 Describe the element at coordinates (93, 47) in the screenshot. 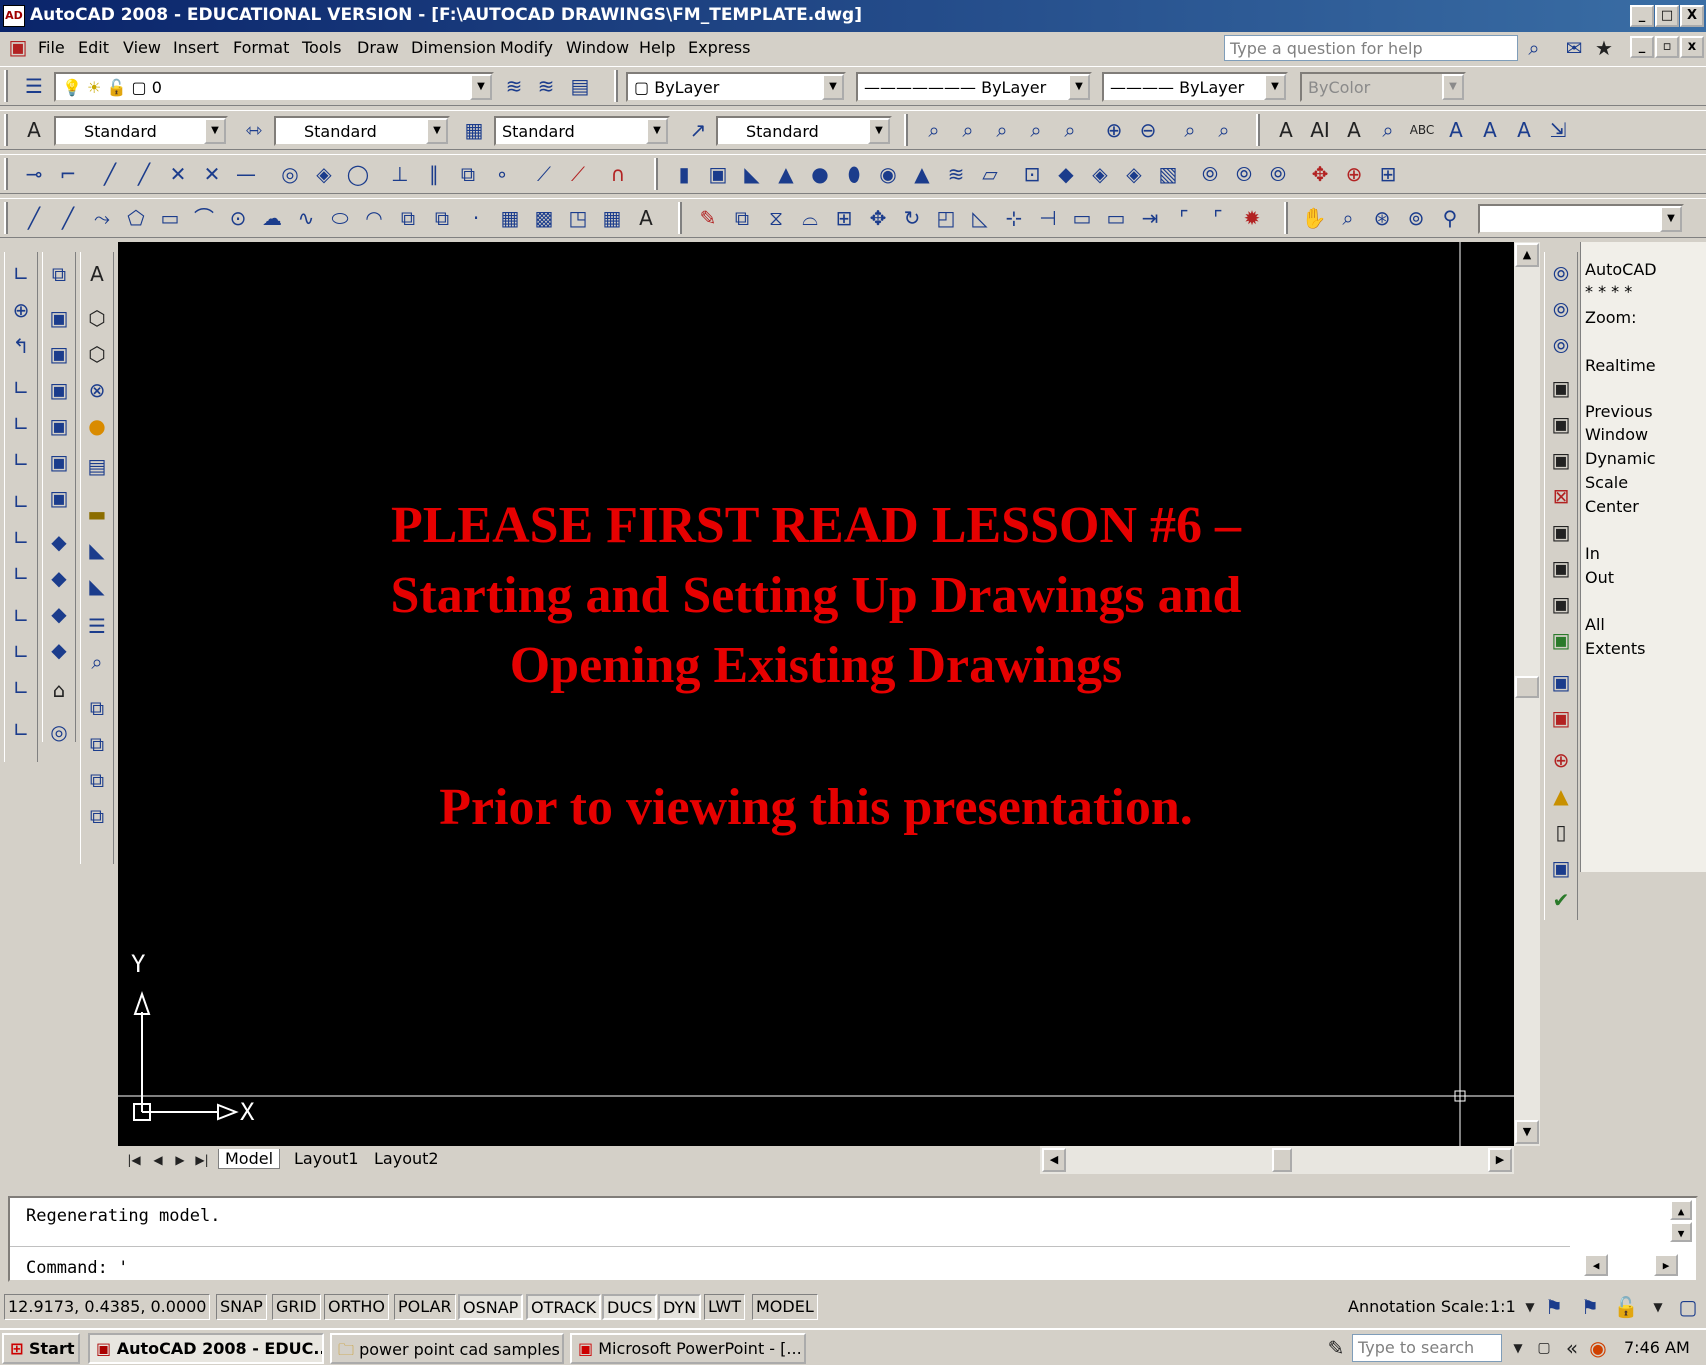

I see `menu-edit: Edit` at that location.